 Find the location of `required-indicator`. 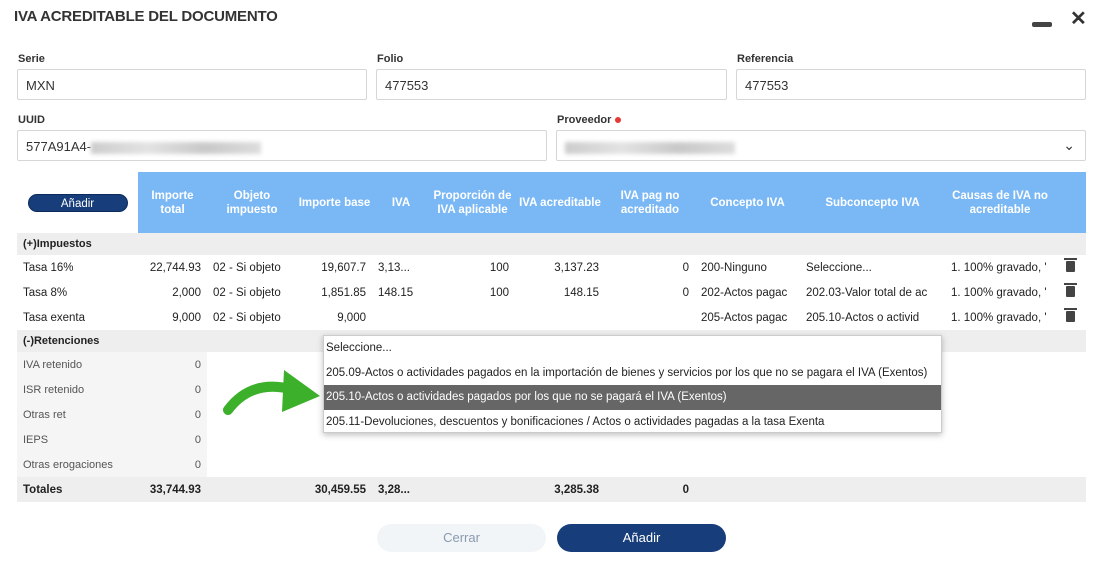

required-indicator is located at coordinates (618, 120).